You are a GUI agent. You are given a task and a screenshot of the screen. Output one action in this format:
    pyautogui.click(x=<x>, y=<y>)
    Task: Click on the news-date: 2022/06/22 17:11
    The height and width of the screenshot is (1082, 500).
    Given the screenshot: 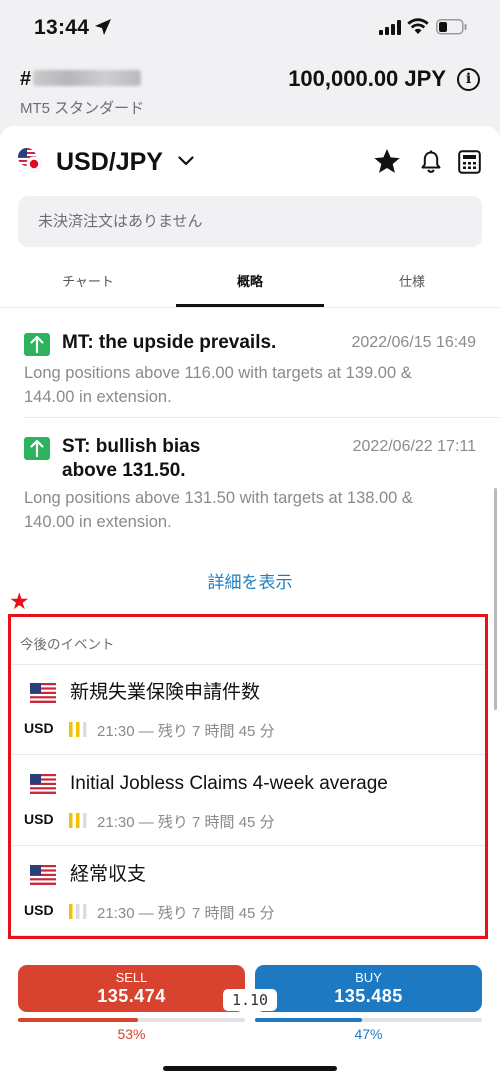 What is the action you would take?
    pyautogui.click(x=414, y=446)
    